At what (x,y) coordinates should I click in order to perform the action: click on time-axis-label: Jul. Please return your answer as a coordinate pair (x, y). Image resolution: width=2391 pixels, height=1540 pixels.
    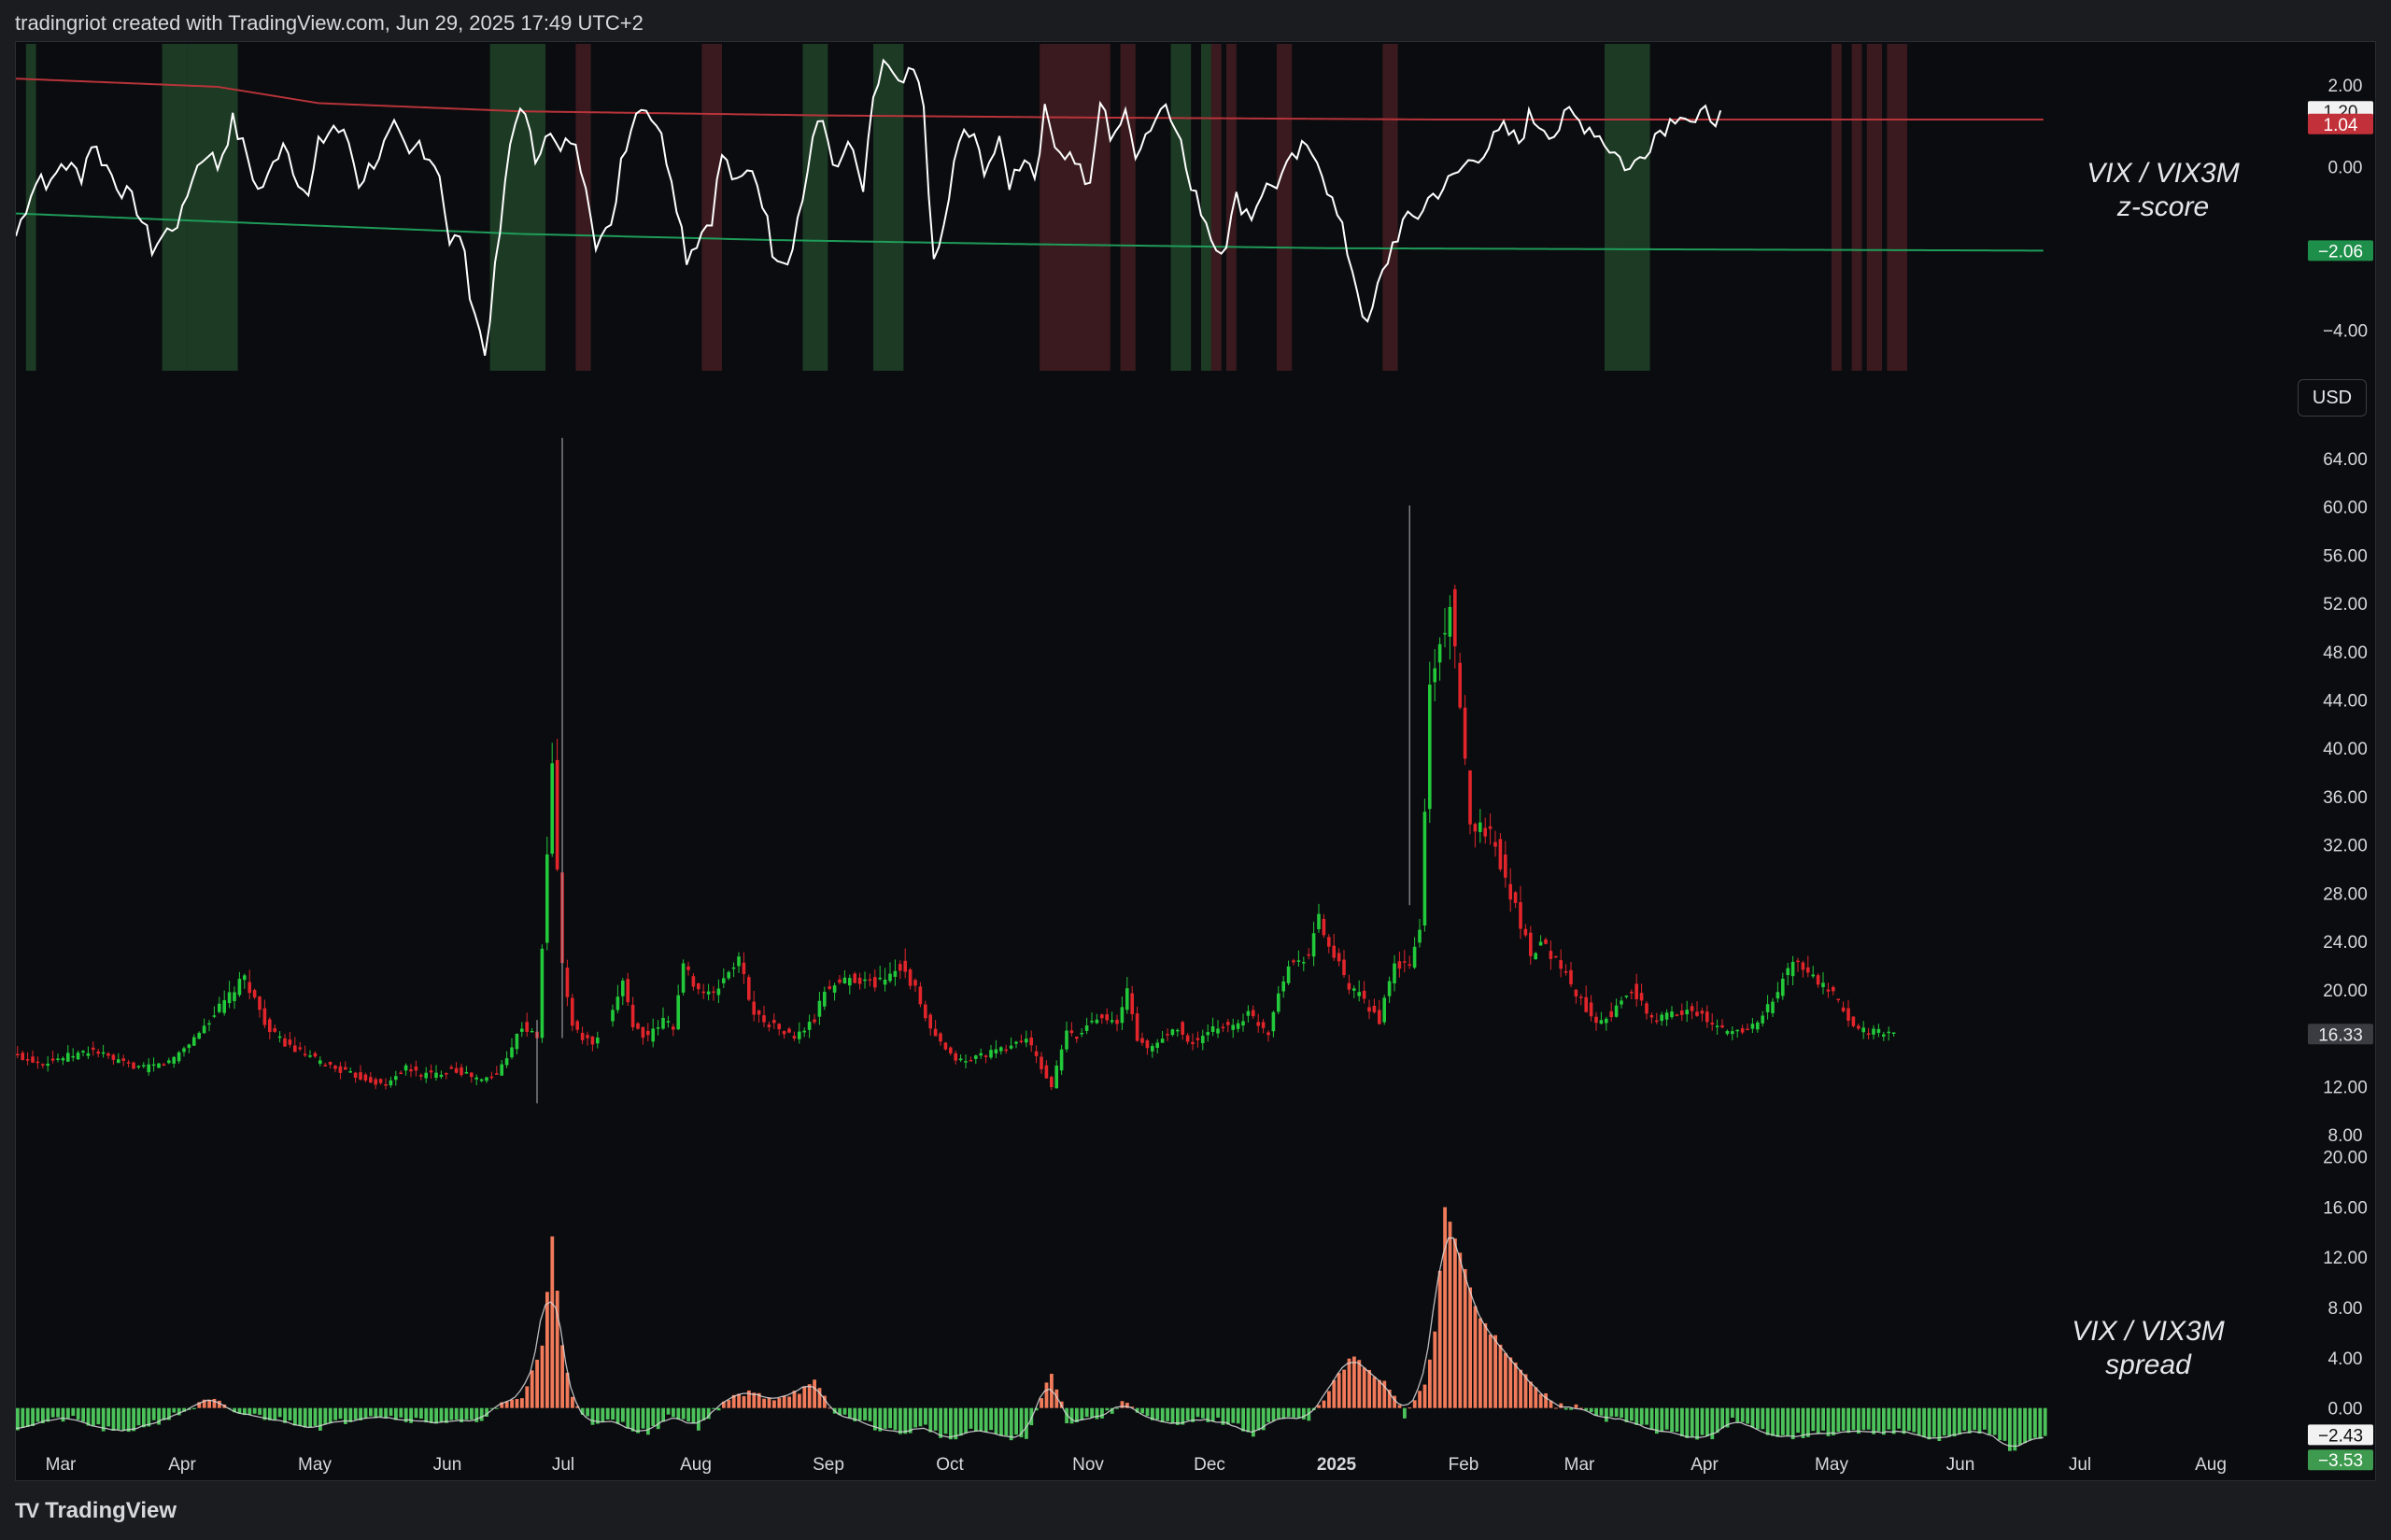
    Looking at the image, I should click on (563, 1465).